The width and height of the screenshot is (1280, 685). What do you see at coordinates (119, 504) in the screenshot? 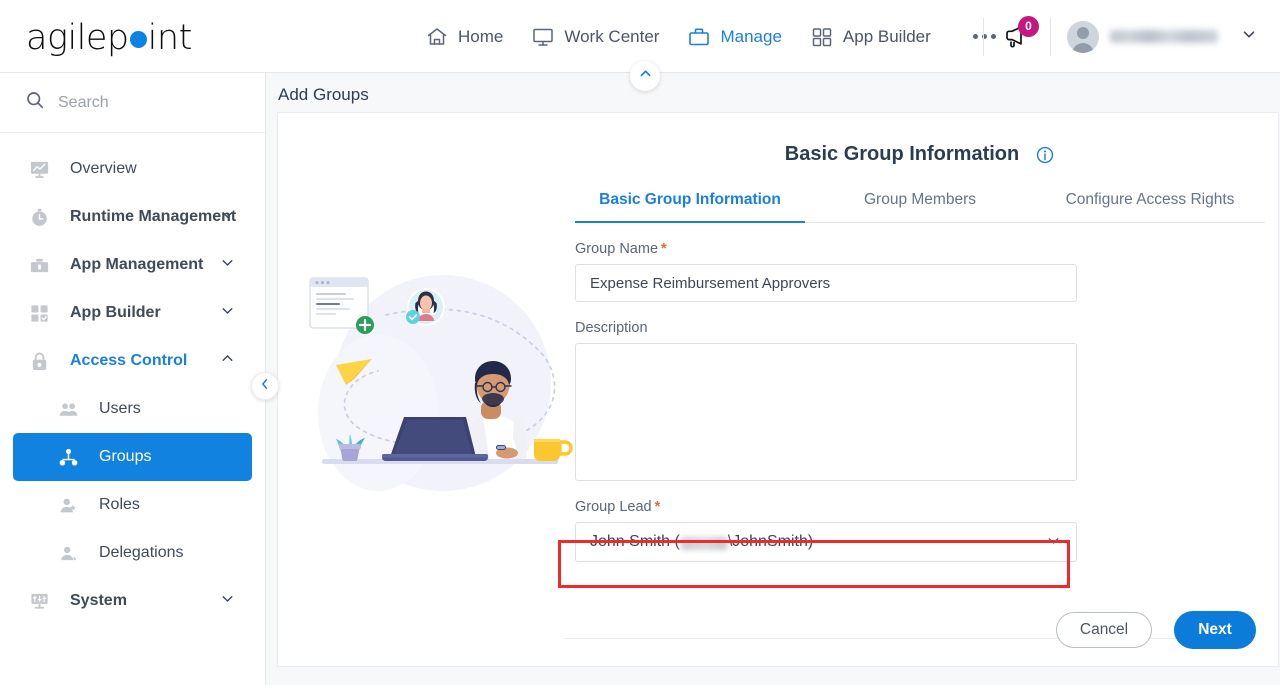
I see `sidebar-label-roles: Roles` at bounding box center [119, 504].